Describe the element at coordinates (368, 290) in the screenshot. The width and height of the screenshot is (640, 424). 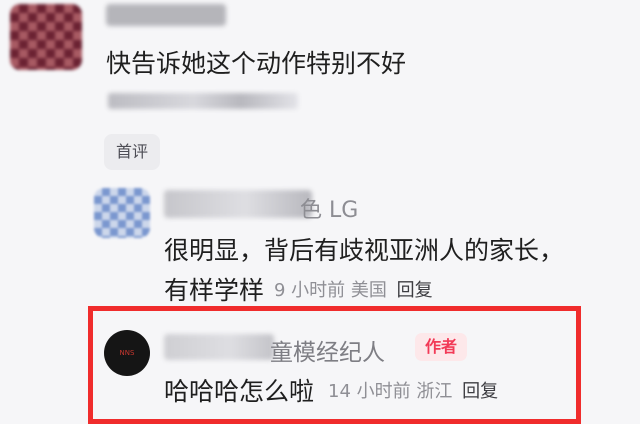
I see `location: 美国` at that location.